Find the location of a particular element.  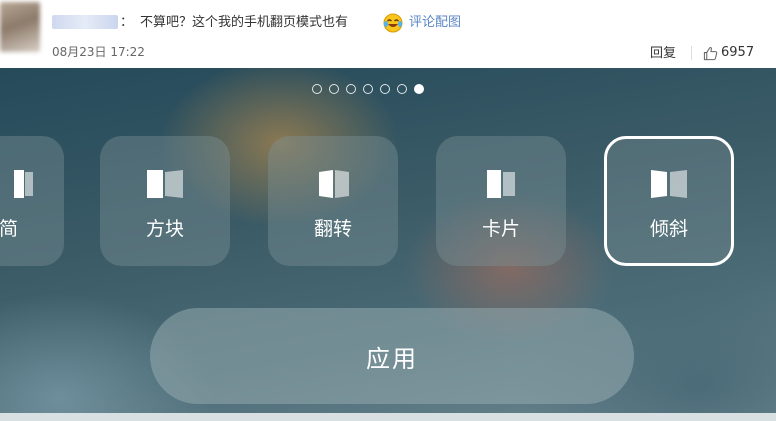

apply-button: 应用 is located at coordinates (392, 356).